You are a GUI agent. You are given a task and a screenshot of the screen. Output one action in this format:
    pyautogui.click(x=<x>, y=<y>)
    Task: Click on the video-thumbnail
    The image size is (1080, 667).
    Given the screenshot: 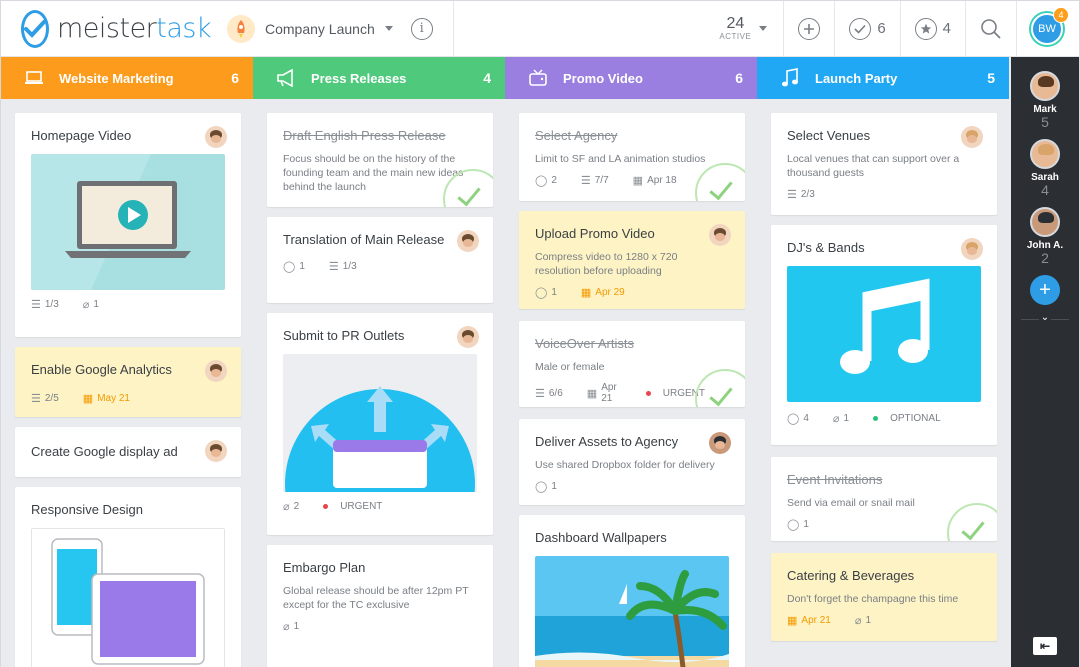 What is the action you would take?
    pyautogui.click(x=128, y=222)
    